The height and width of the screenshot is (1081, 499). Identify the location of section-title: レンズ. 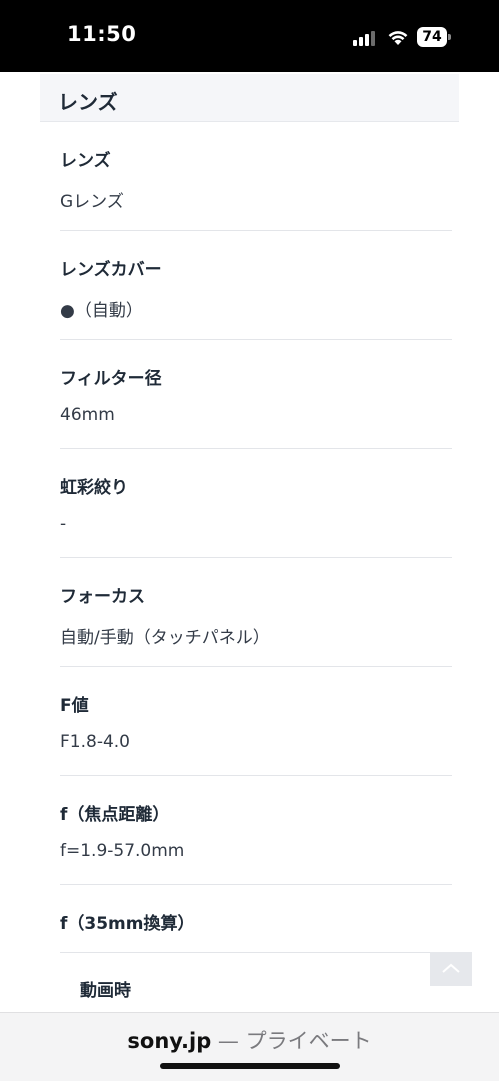
(88, 102).